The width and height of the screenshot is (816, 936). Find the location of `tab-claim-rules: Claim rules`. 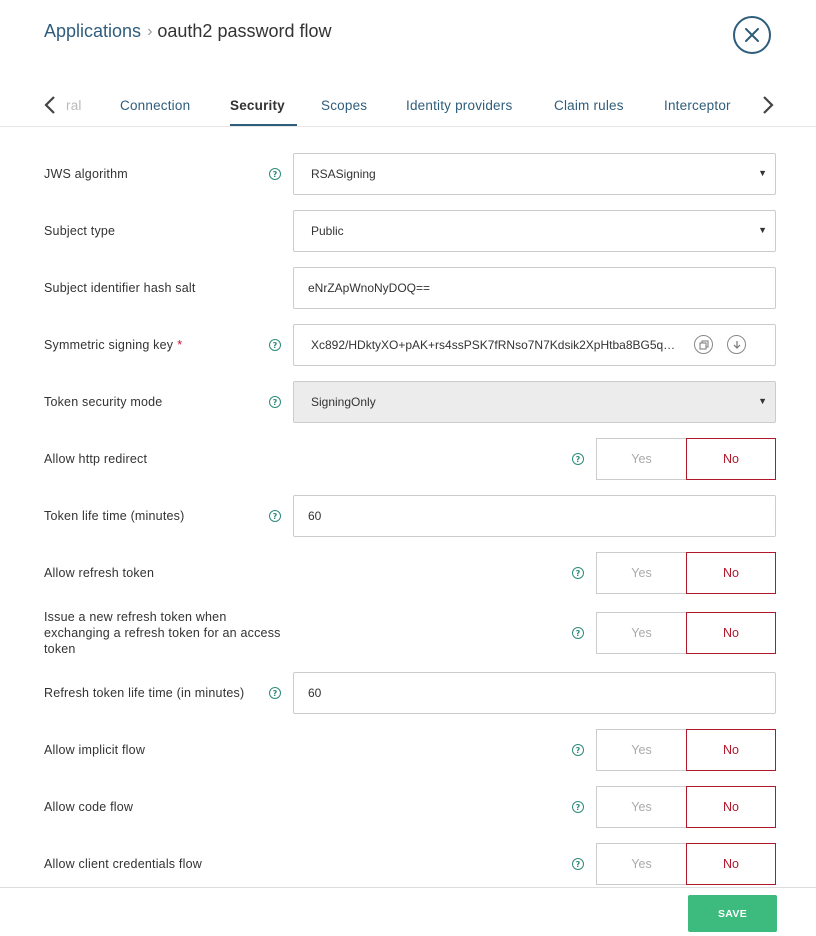

tab-claim-rules: Claim rules is located at coordinates (589, 112).